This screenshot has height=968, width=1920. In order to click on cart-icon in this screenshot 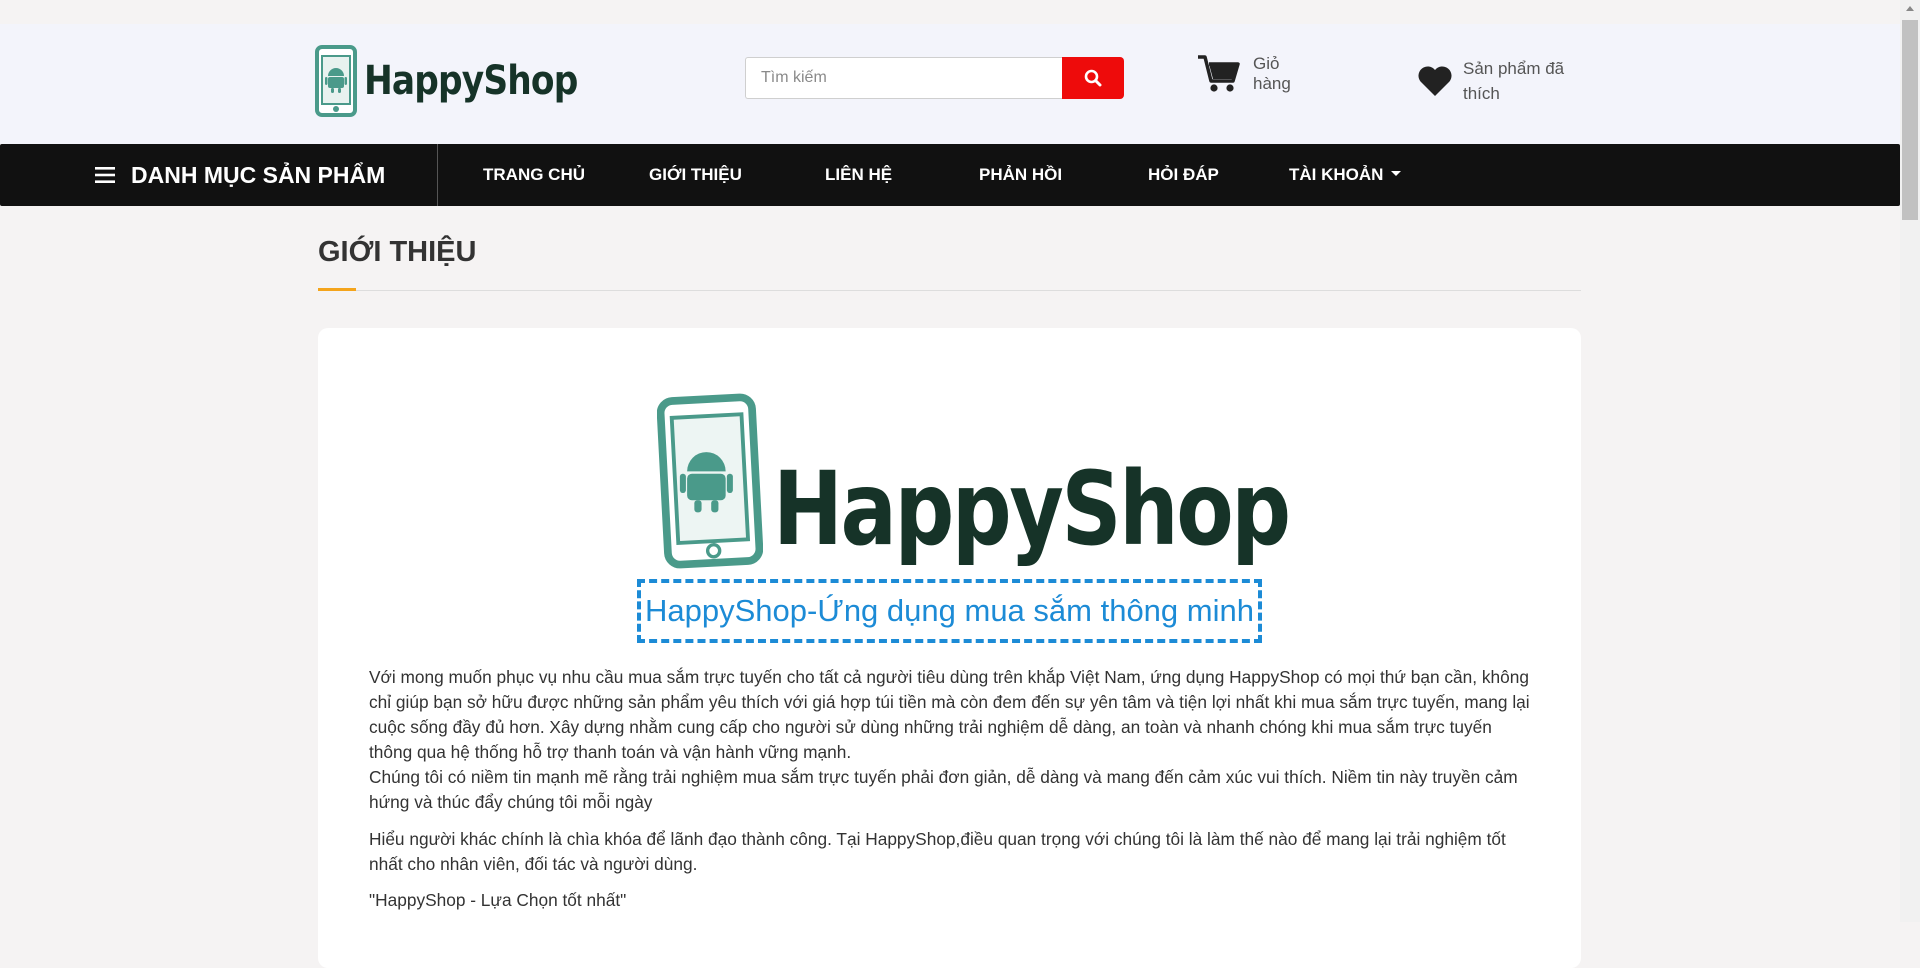, I will do `click(1219, 73)`.